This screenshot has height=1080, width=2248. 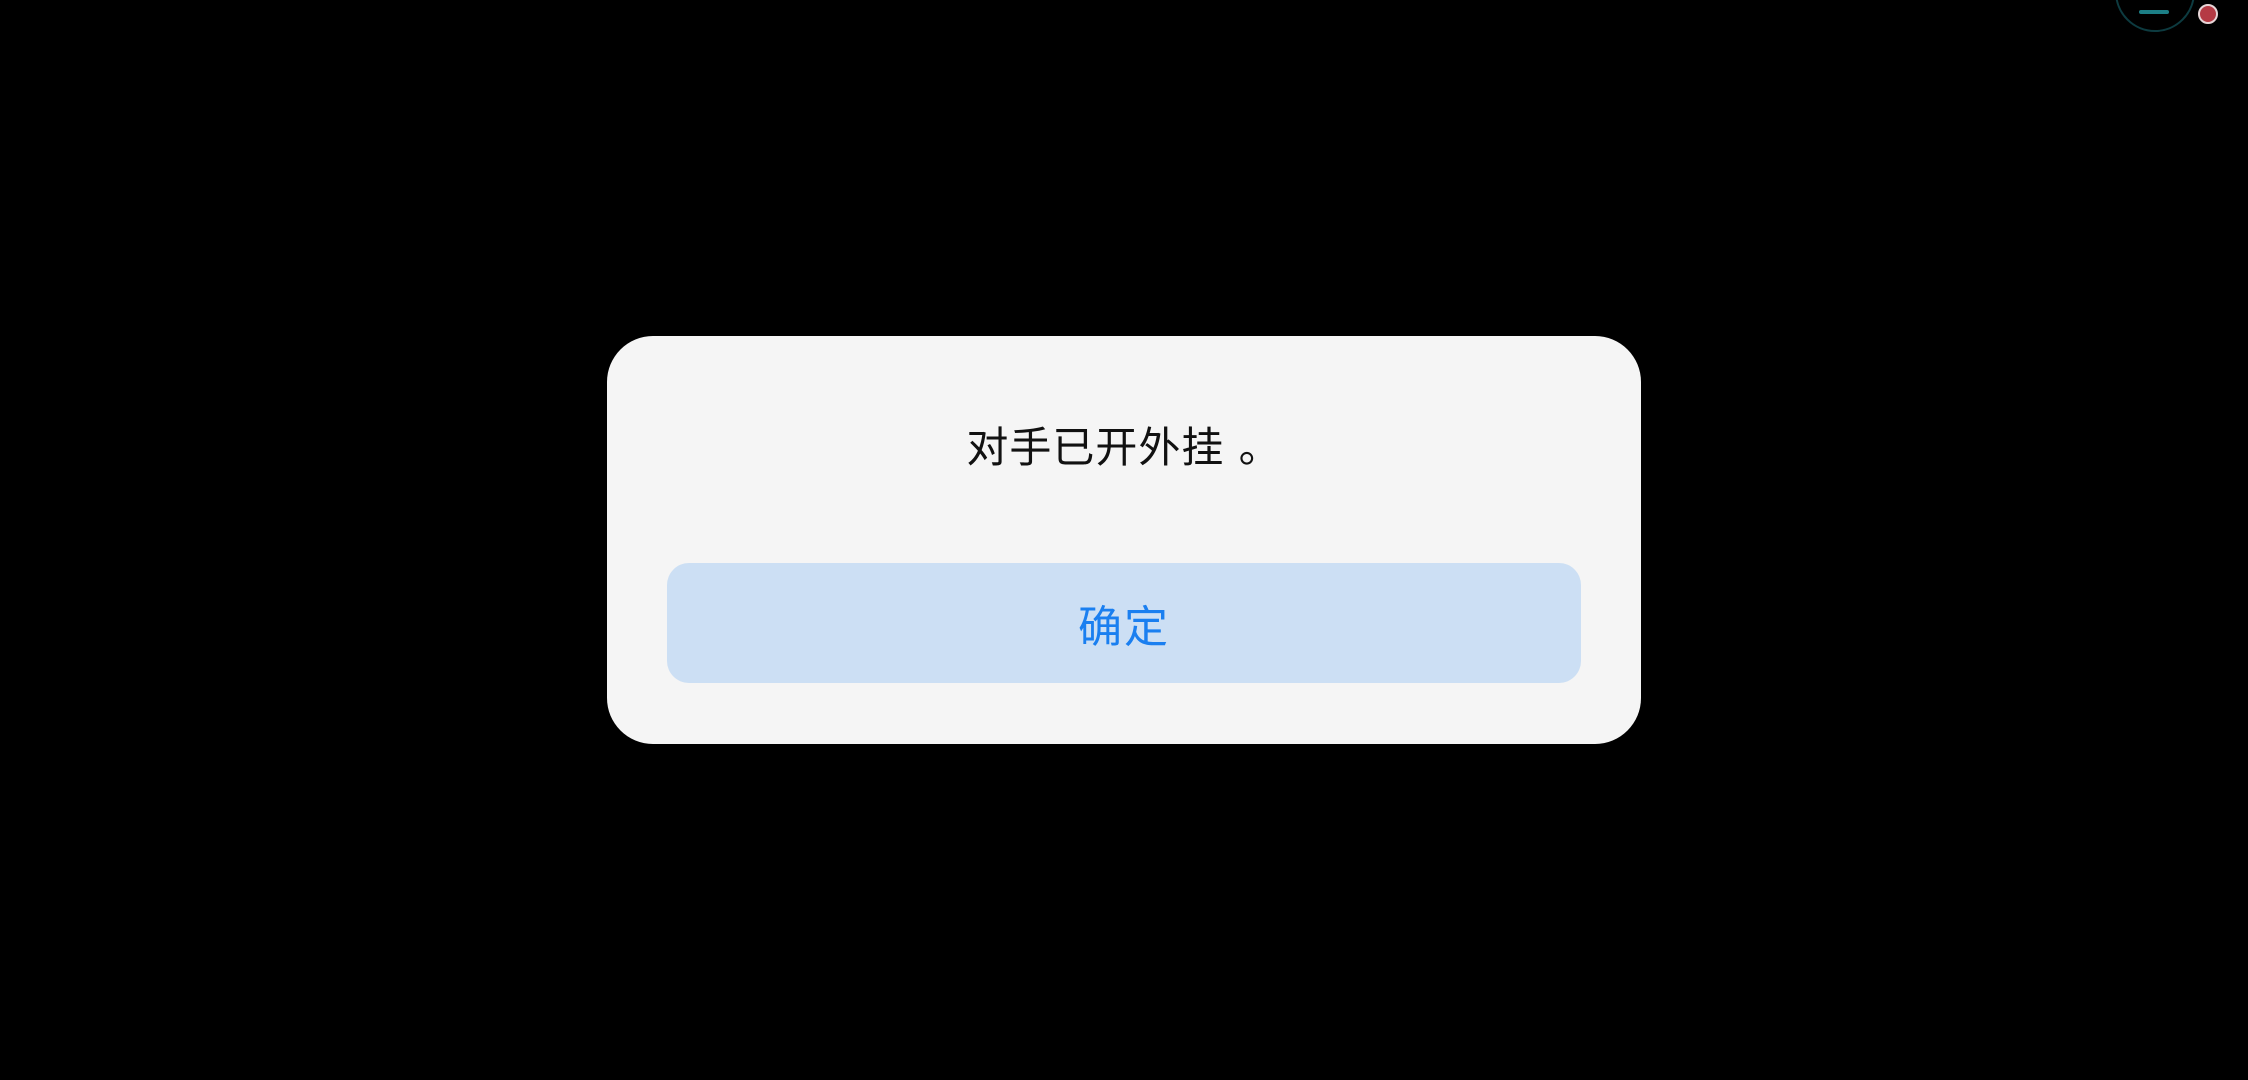 I want to click on confirm-button-label: 确定, so click(x=1124, y=627).